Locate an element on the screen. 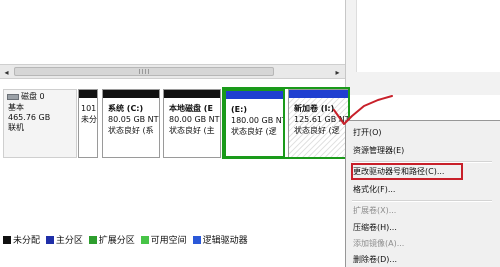 The width and height of the screenshot is (500, 267). partition-local-disk: 本地磁盘 (E 80.00 GB NTI 状态良好 (主 is located at coordinates (192, 123).